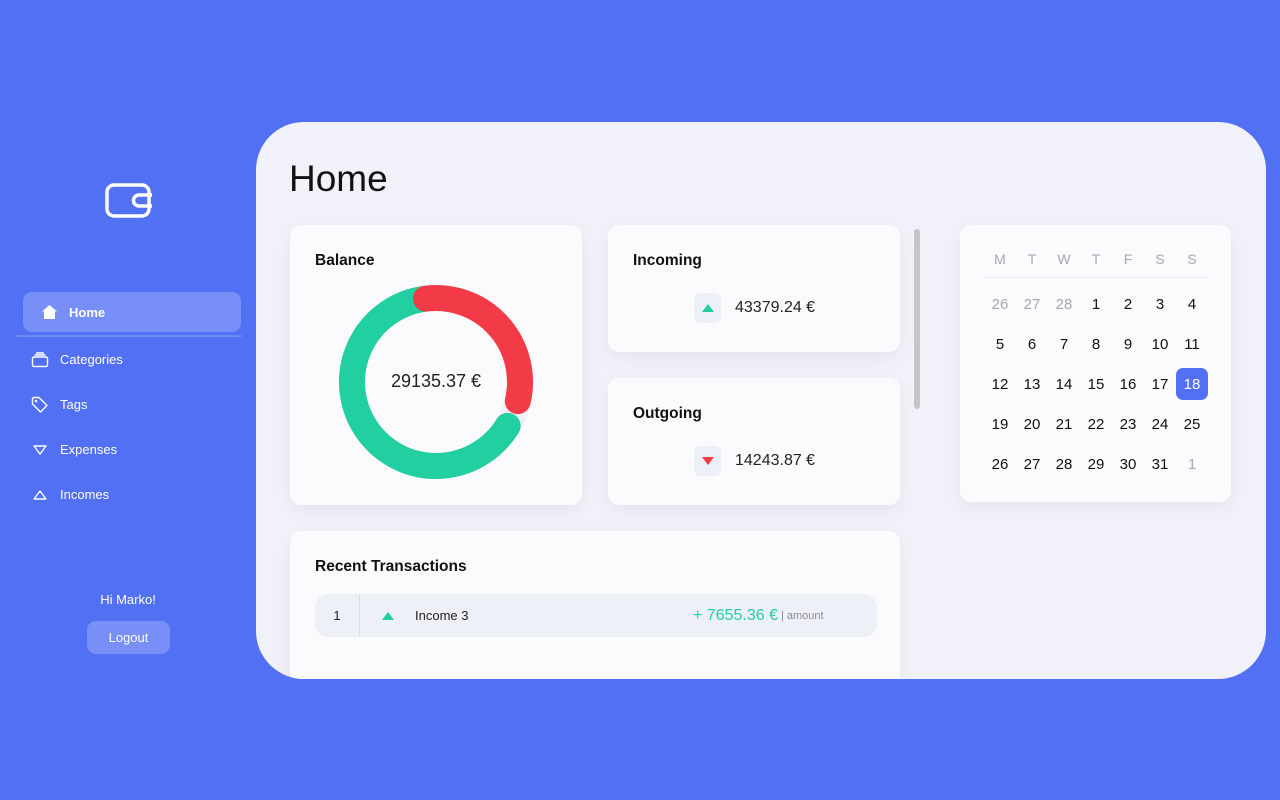 The image size is (1280, 800). I want to click on incoming-amount: 43379.24 €, so click(775, 307).